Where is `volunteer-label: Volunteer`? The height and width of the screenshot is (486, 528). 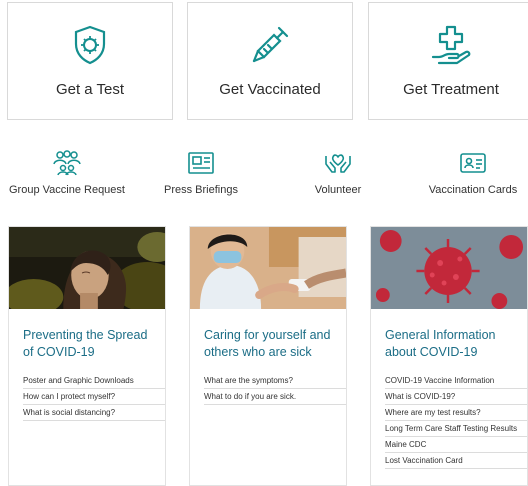
volunteer-label: Volunteer is located at coordinates (338, 190).